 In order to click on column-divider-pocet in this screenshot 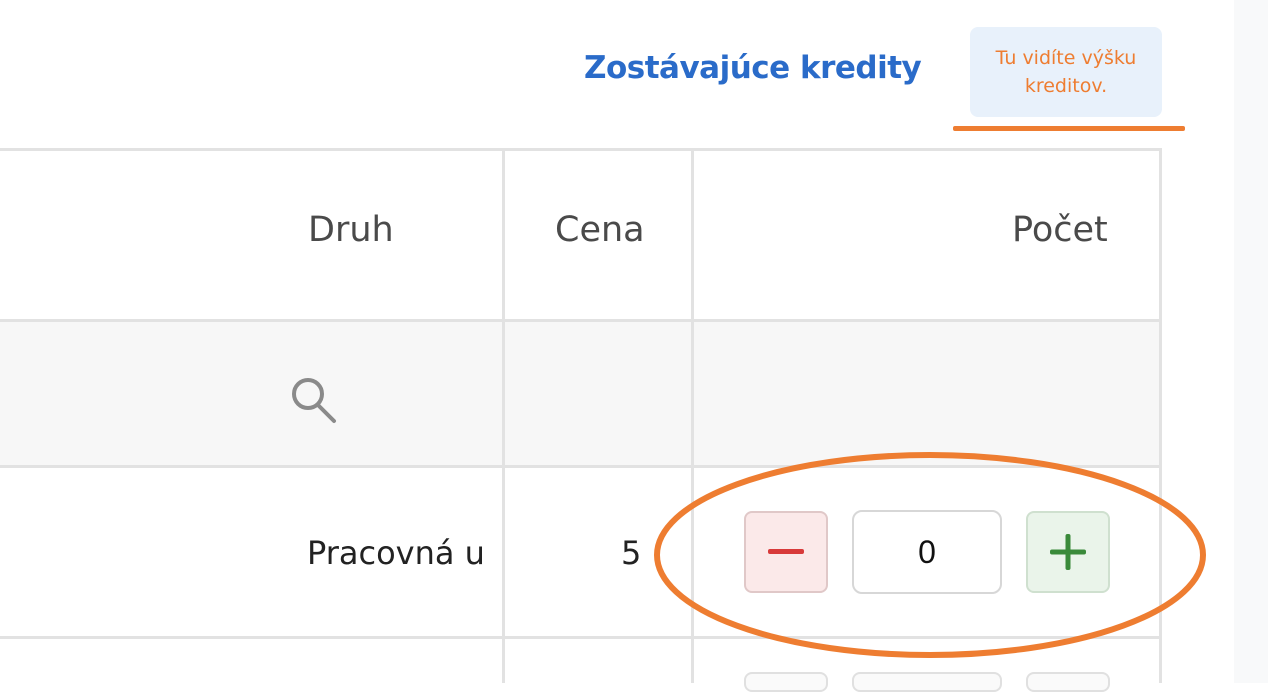, I will do `click(1160, 415)`.